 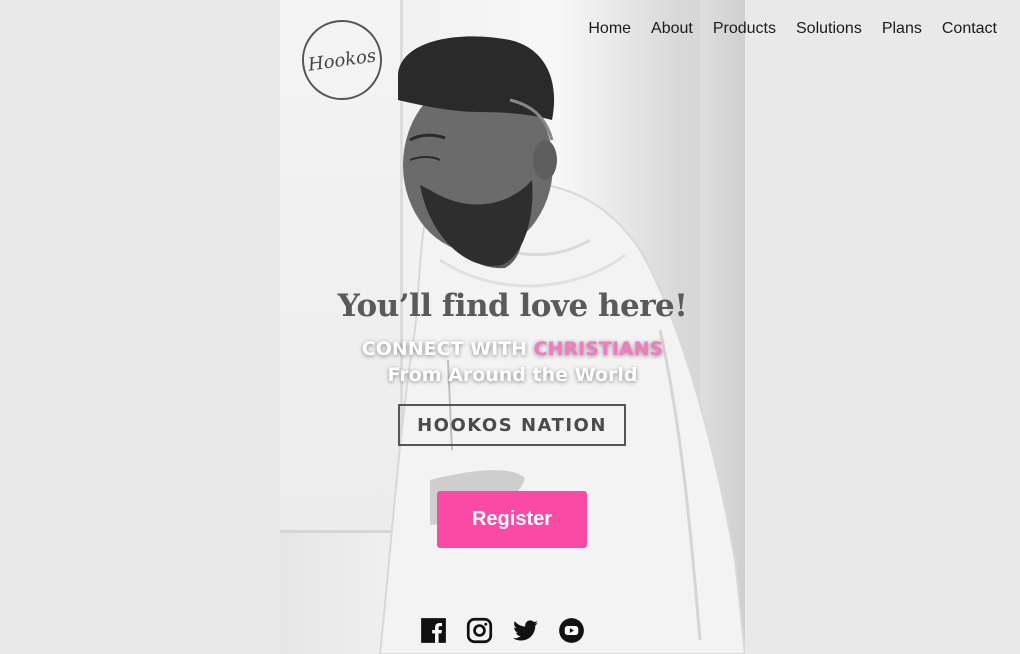 What do you see at coordinates (447, 349) in the screenshot?
I see `subtitle-prefix: CONNECT WITH` at bounding box center [447, 349].